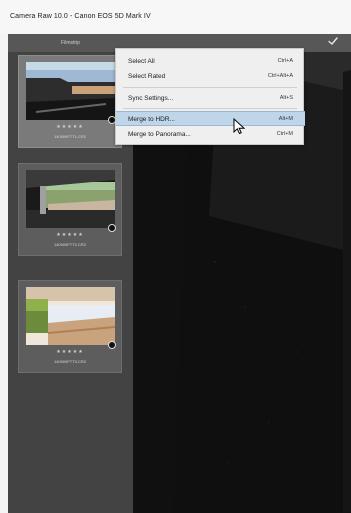 This screenshot has width=351, height=513. I want to click on menu-item-sync-settings: Sync Settings... Alt+S, so click(210, 98).